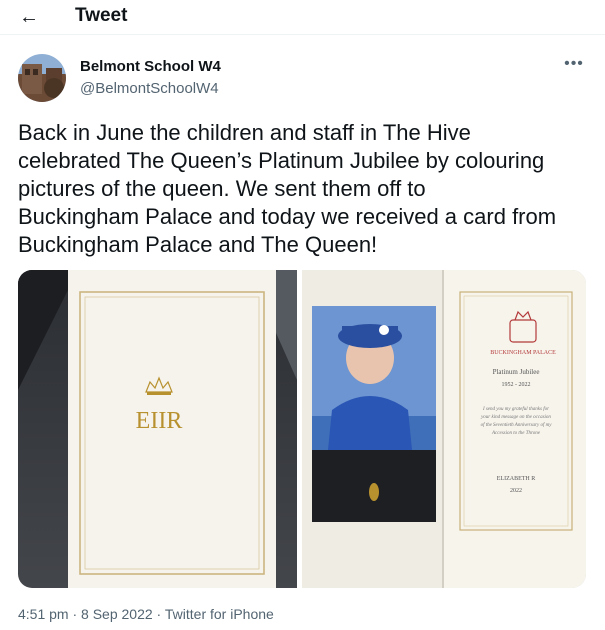 The width and height of the screenshot is (605, 630). Describe the element at coordinates (29, 17) in the screenshot. I see `back-arrow-icon: ←` at that location.